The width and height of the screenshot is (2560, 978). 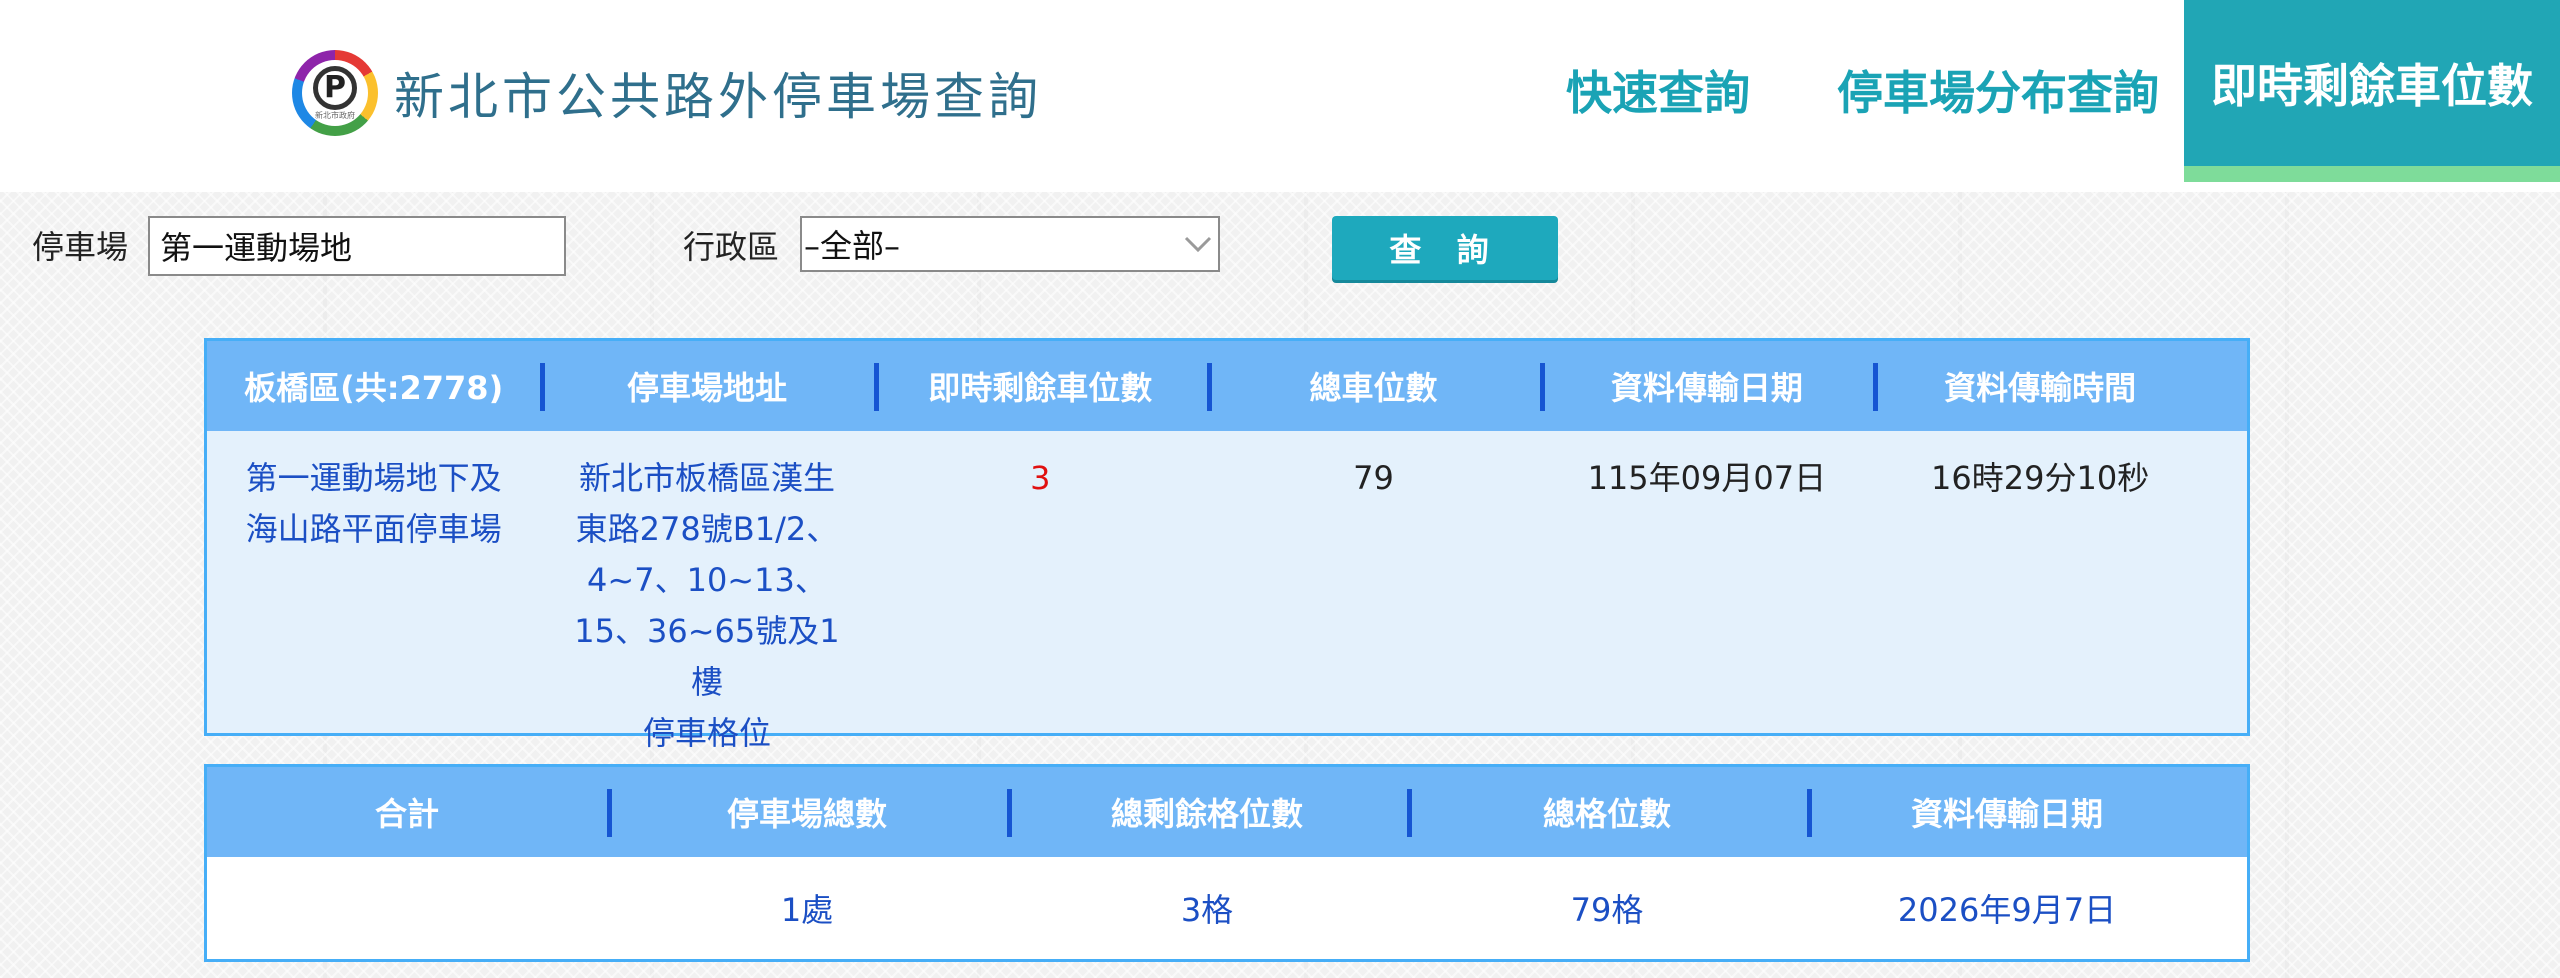 I want to click on header-total-spaces-sum: 總格位數, so click(x=1607, y=812).